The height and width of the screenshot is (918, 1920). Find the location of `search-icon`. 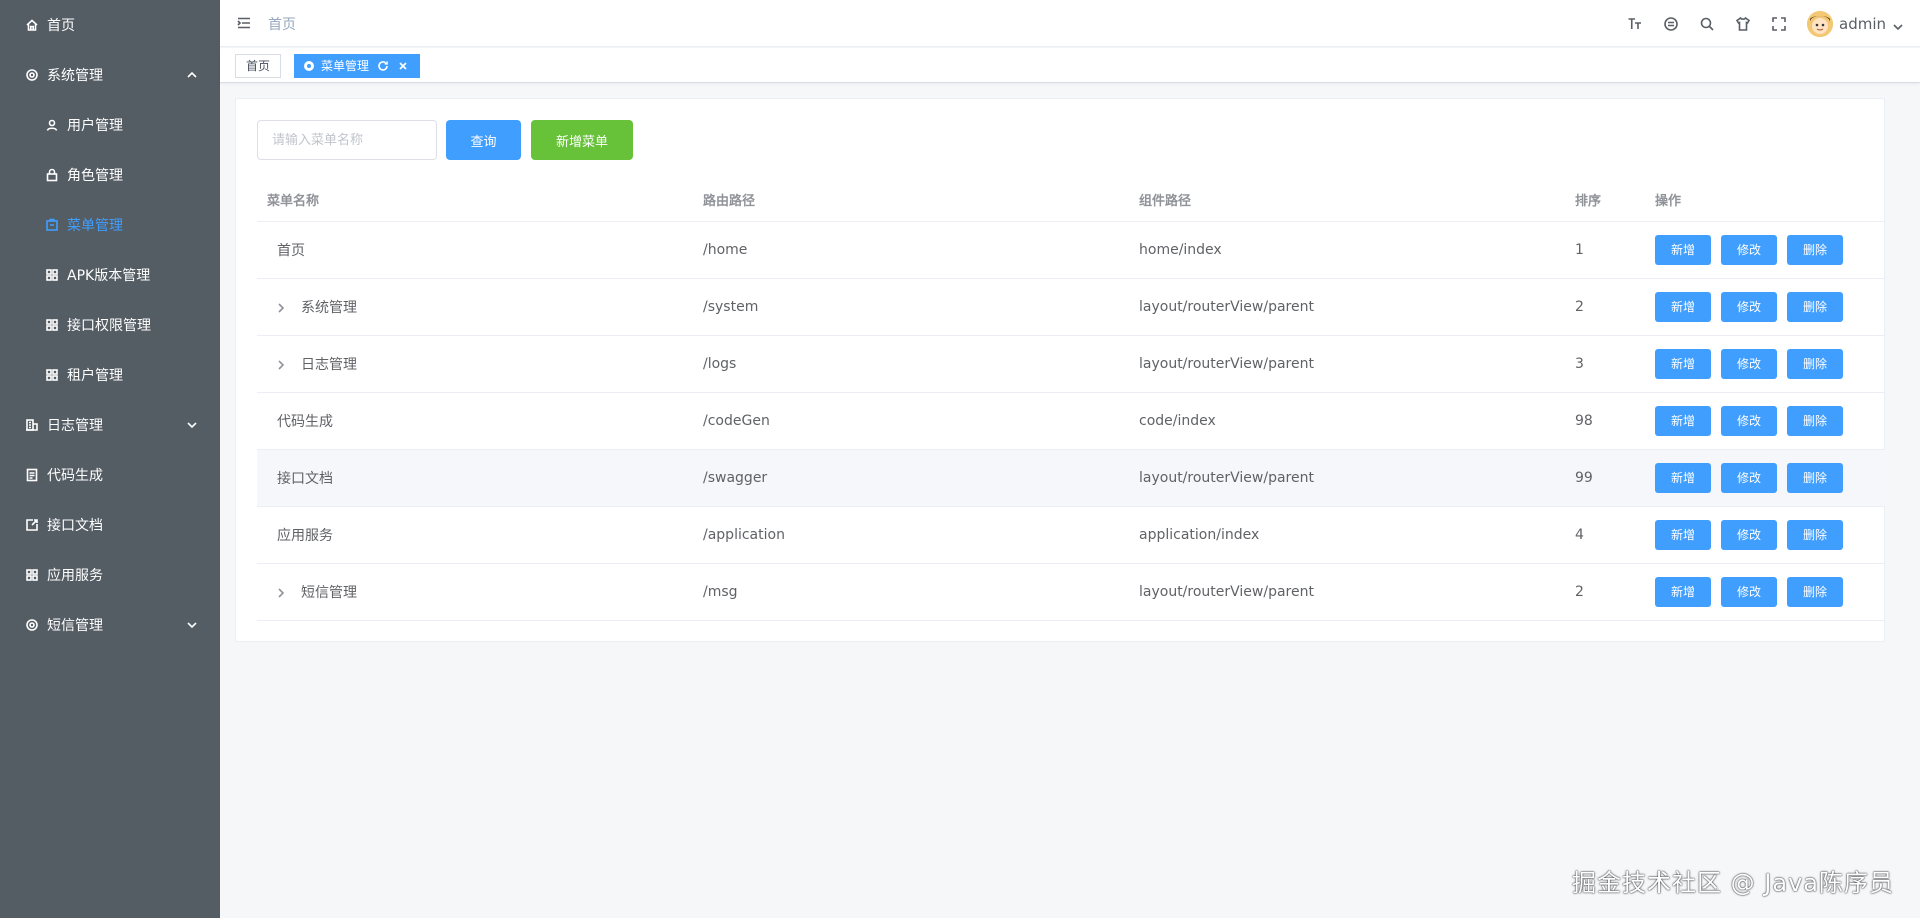

search-icon is located at coordinates (1707, 24).